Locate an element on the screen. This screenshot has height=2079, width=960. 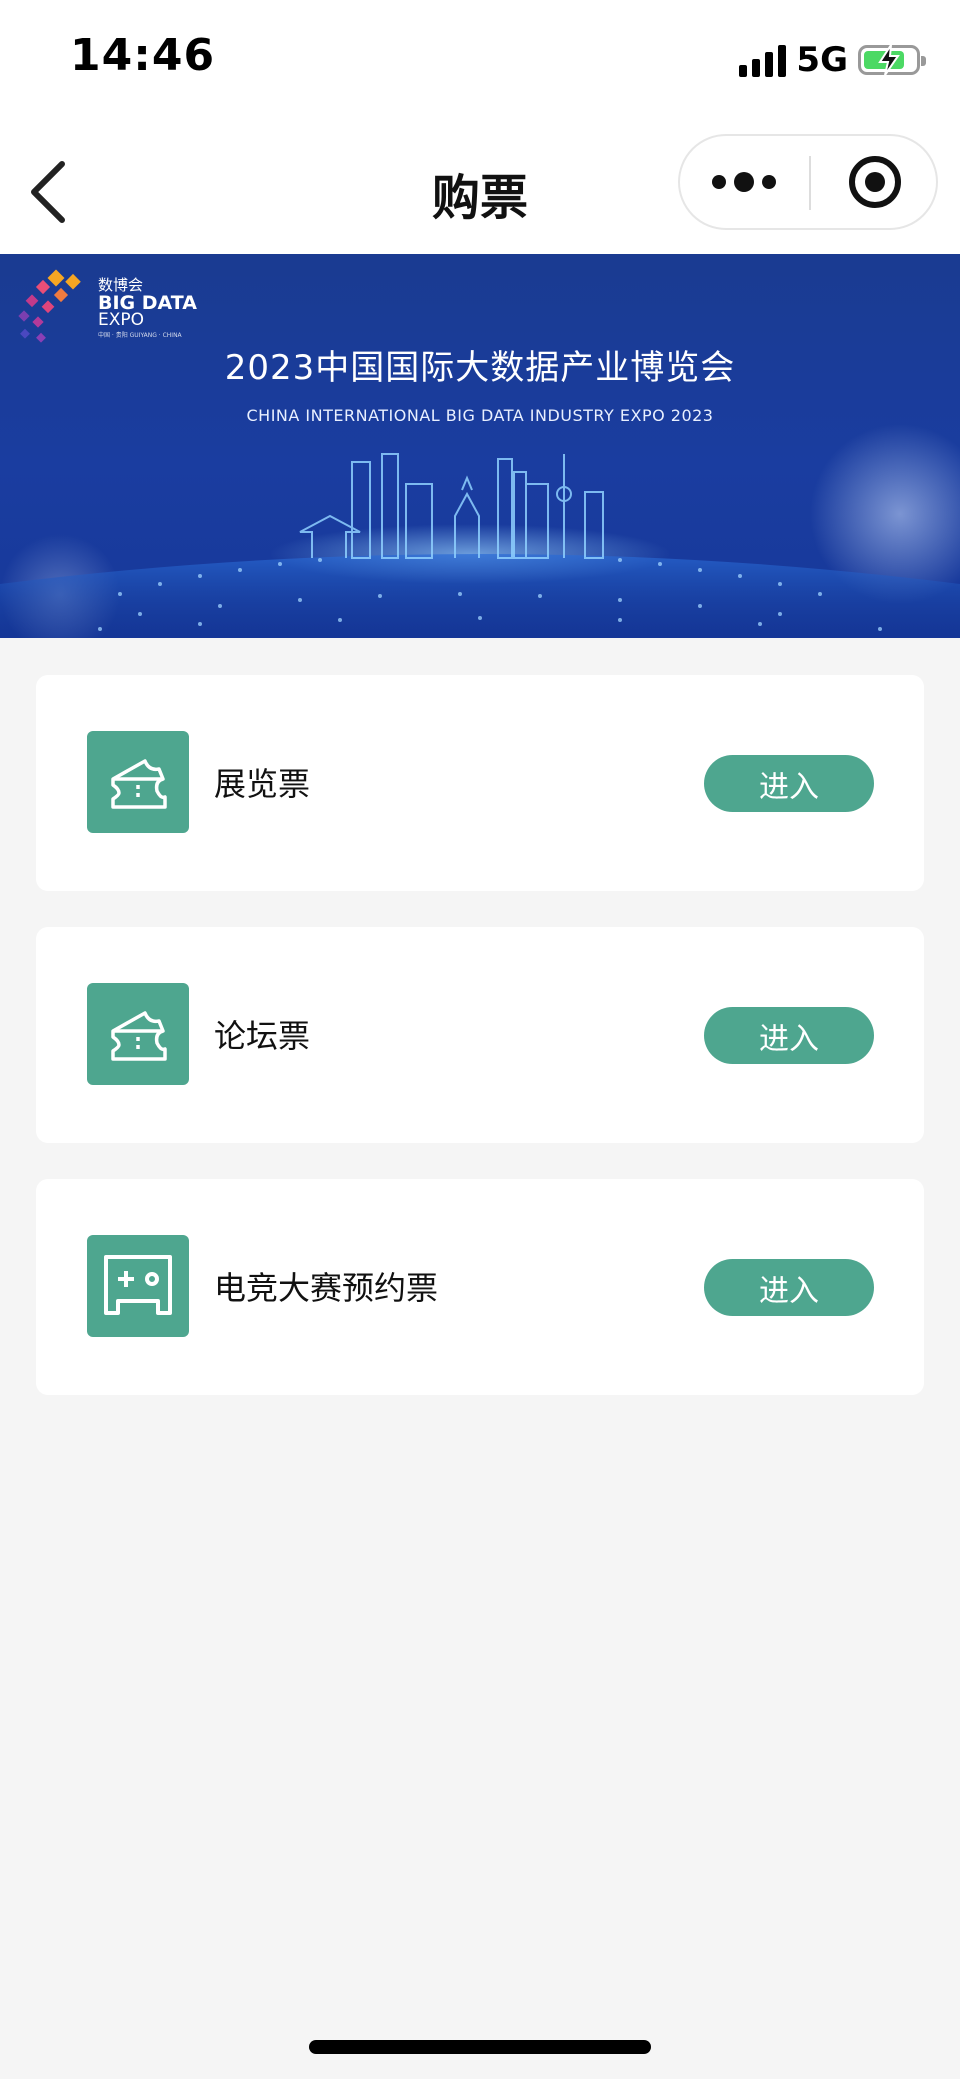
gamepad-icon-graphic is located at coordinates (138, 1285).